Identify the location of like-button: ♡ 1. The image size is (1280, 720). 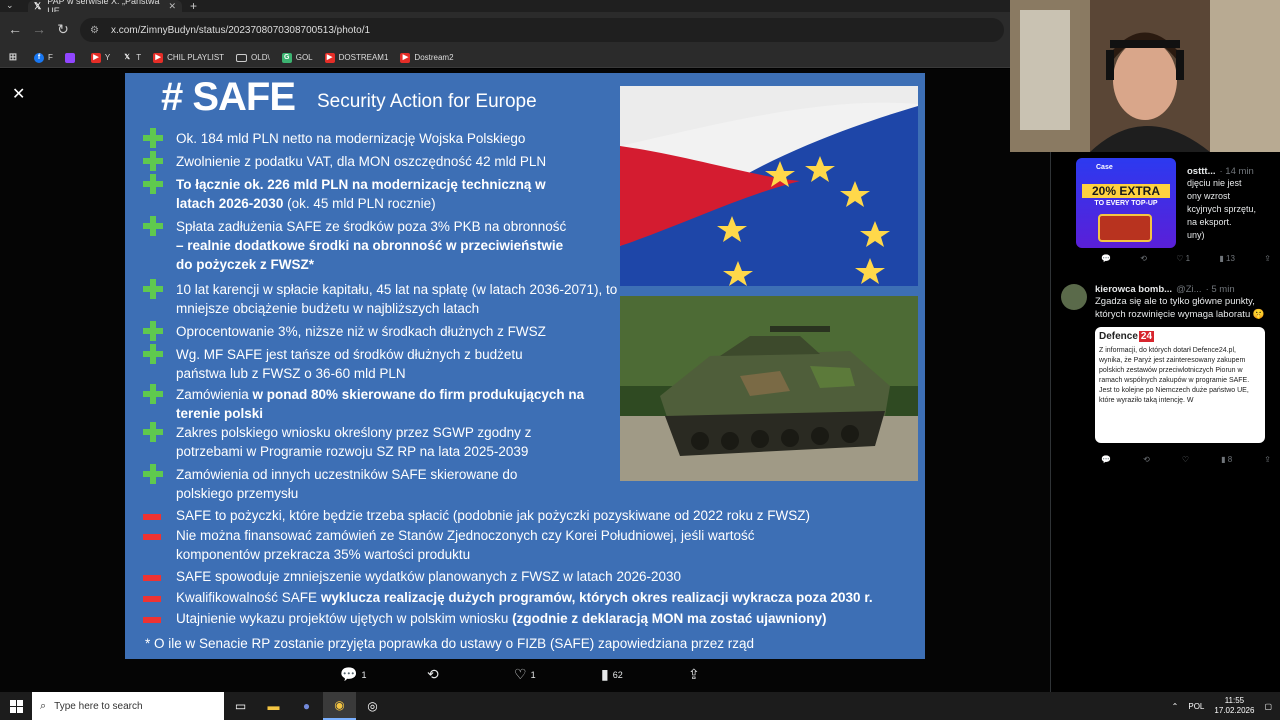
(557, 674).